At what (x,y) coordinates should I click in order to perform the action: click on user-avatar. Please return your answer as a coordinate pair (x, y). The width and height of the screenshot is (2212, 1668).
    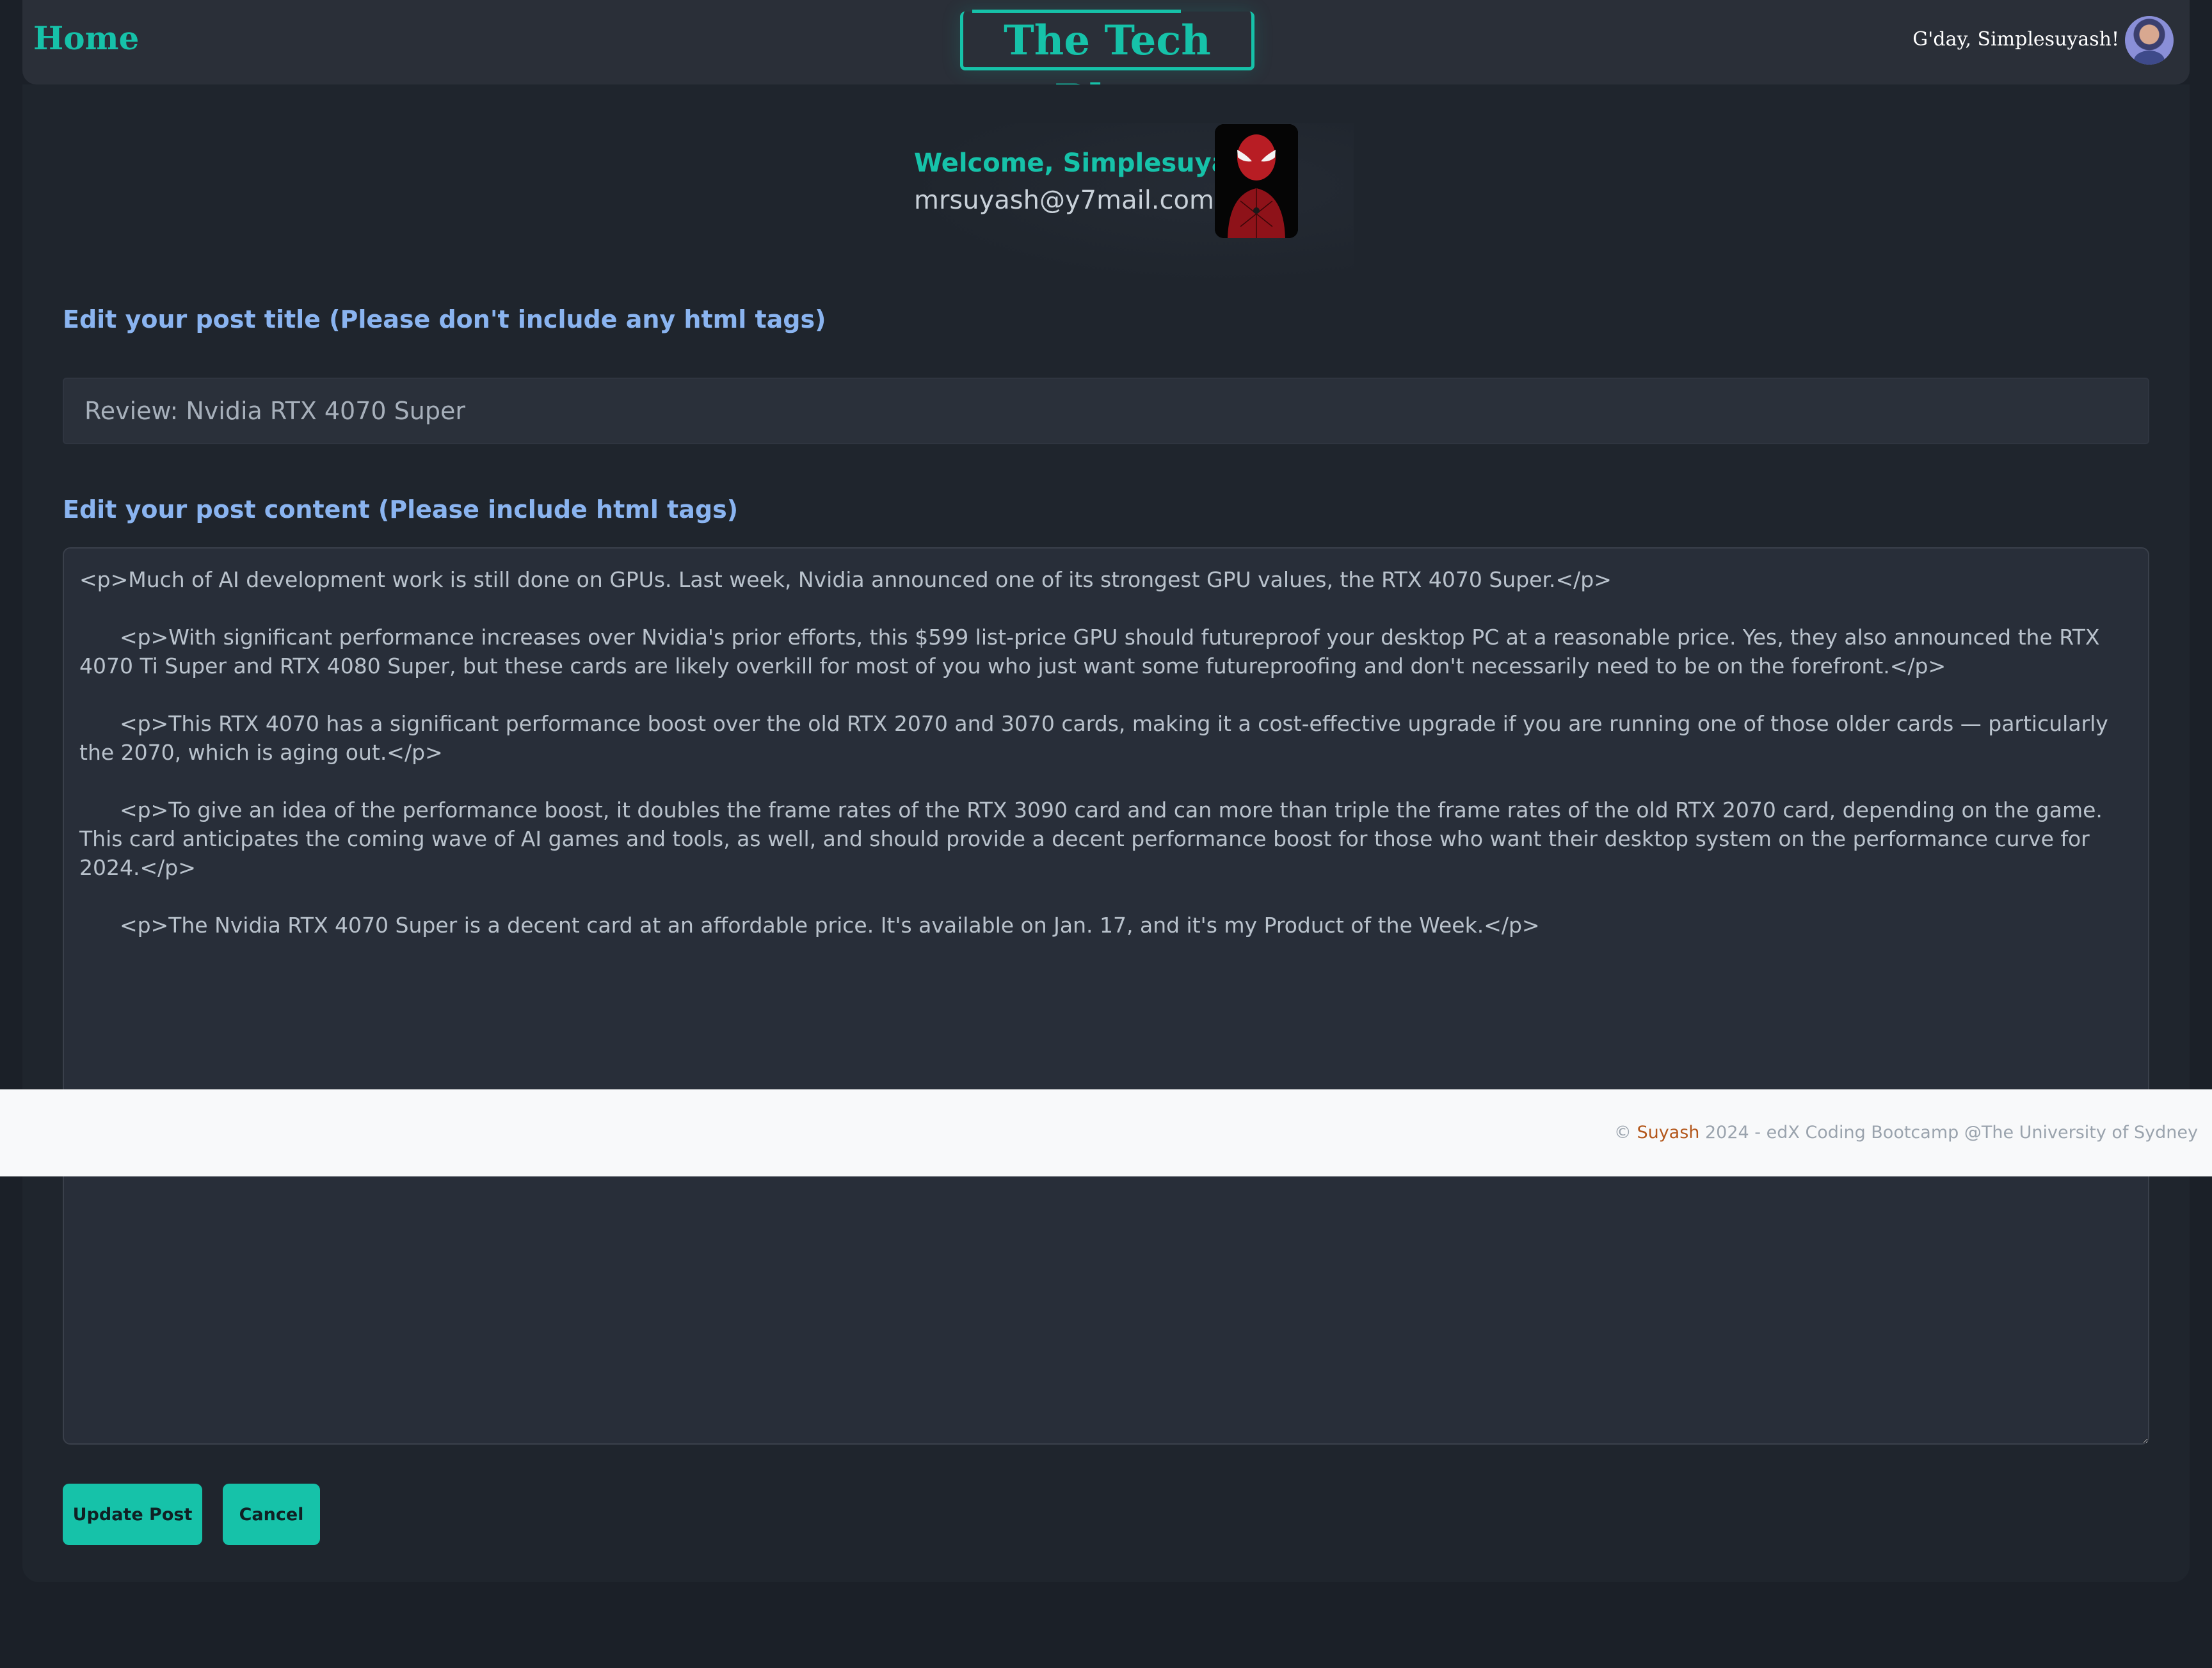
    Looking at the image, I should click on (2149, 40).